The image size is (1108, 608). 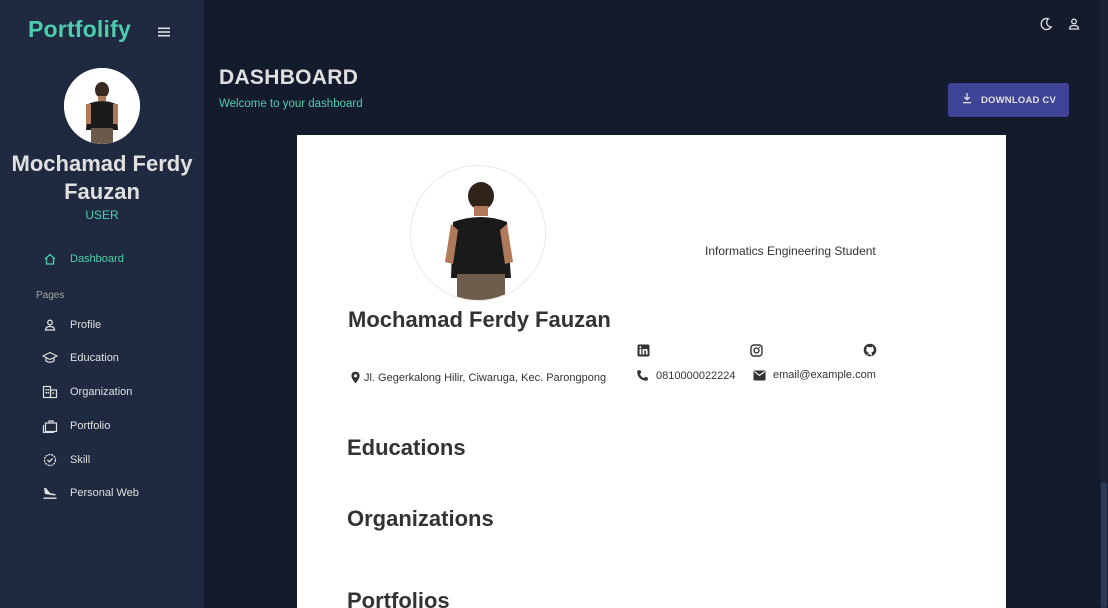 What do you see at coordinates (50, 426) in the screenshot?
I see `briefcase-icon` at bounding box center [50, 426].